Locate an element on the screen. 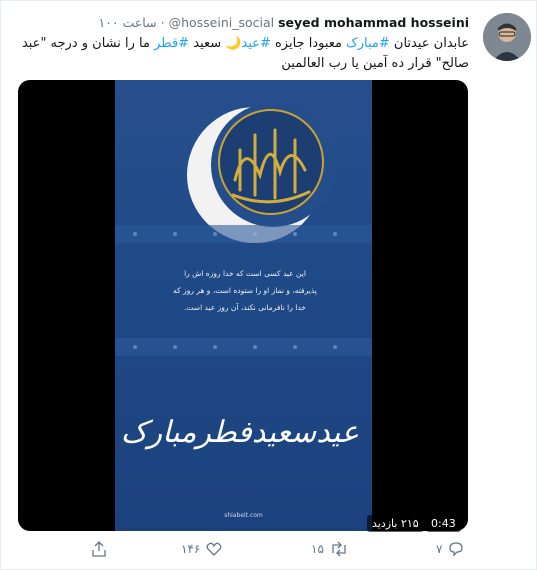  like-count: ۱۴۶ is located at coordinates (191, 549).